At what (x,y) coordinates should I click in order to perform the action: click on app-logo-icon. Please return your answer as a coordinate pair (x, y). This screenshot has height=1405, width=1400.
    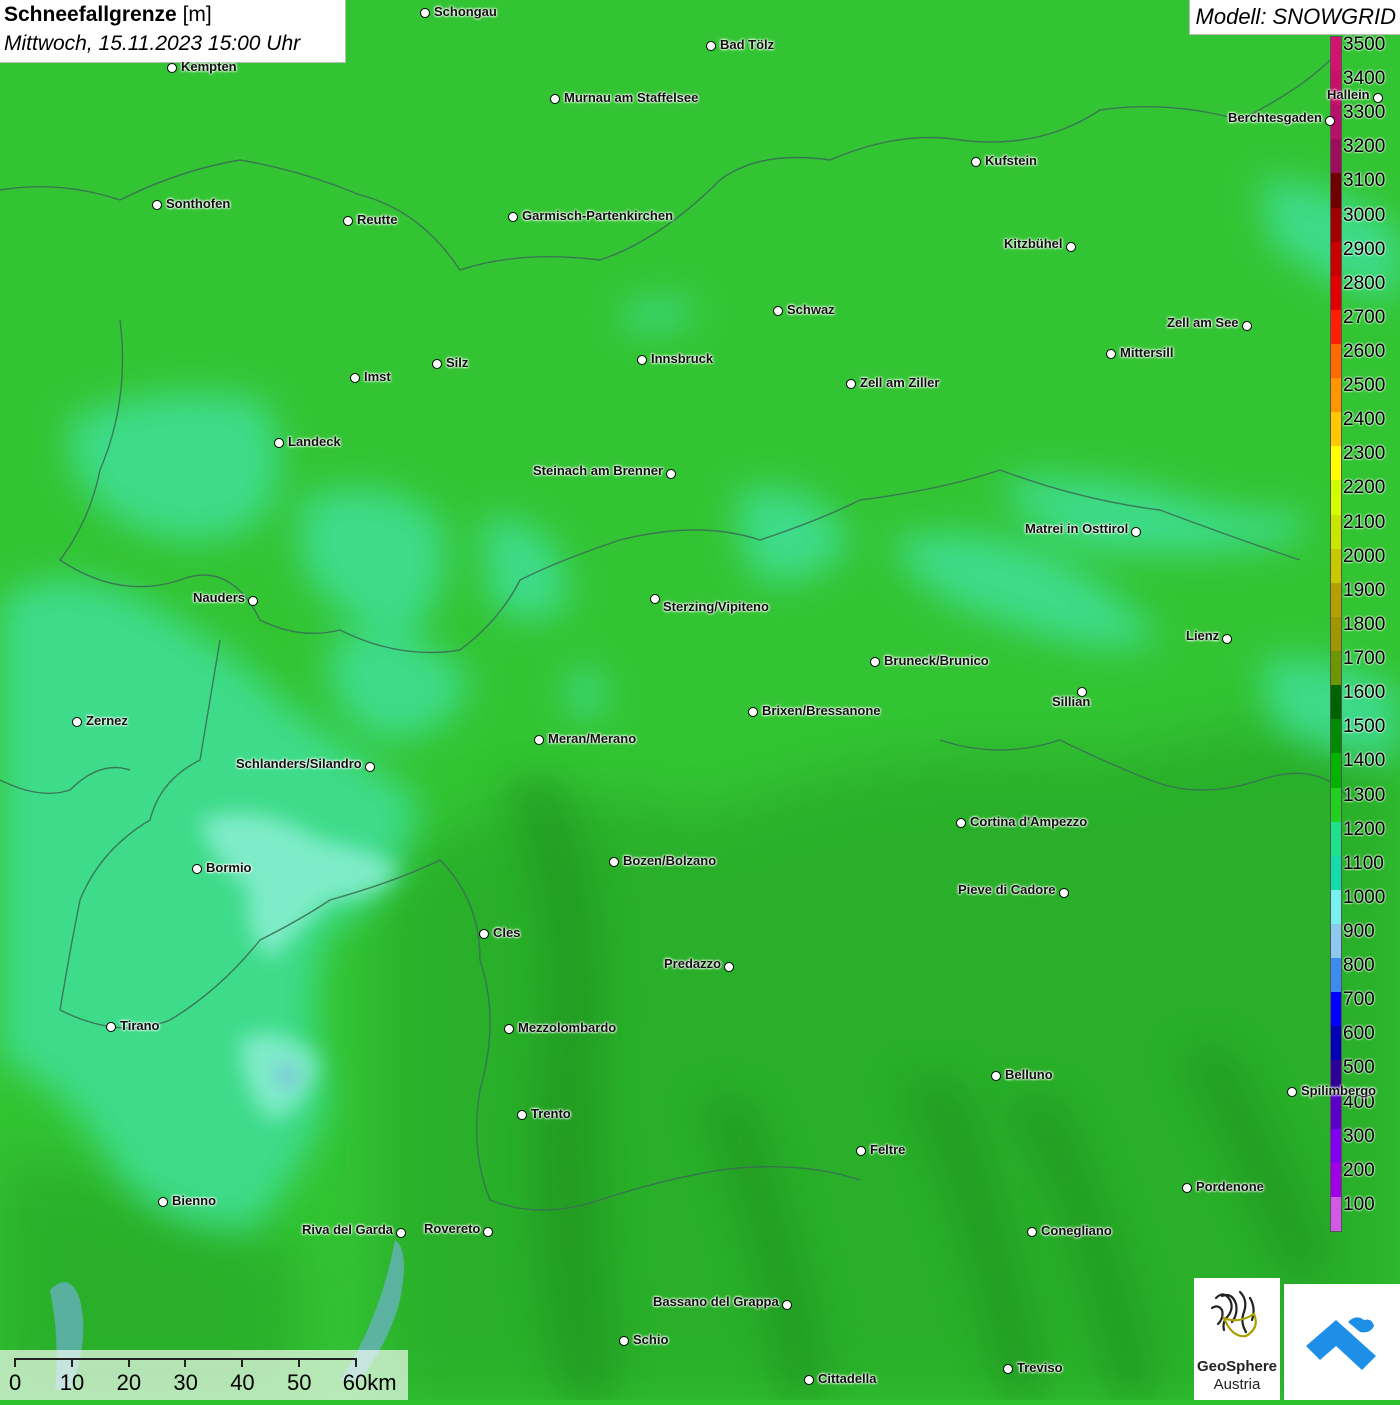
    Looking at the image, I should click on (1341, 1343).